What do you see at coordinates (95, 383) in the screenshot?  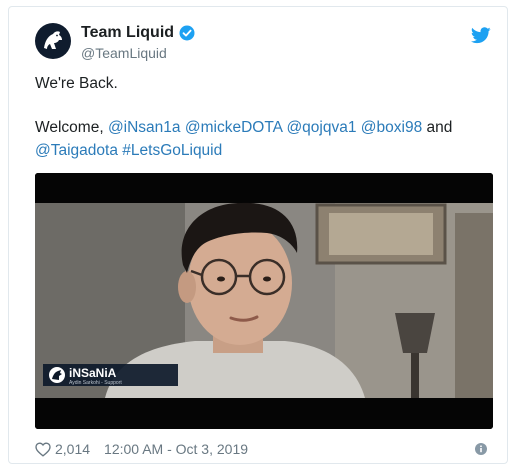 I see `lower-third-subtitle: Aydin Sarkohi - Support` at bounding box center [95, 383].